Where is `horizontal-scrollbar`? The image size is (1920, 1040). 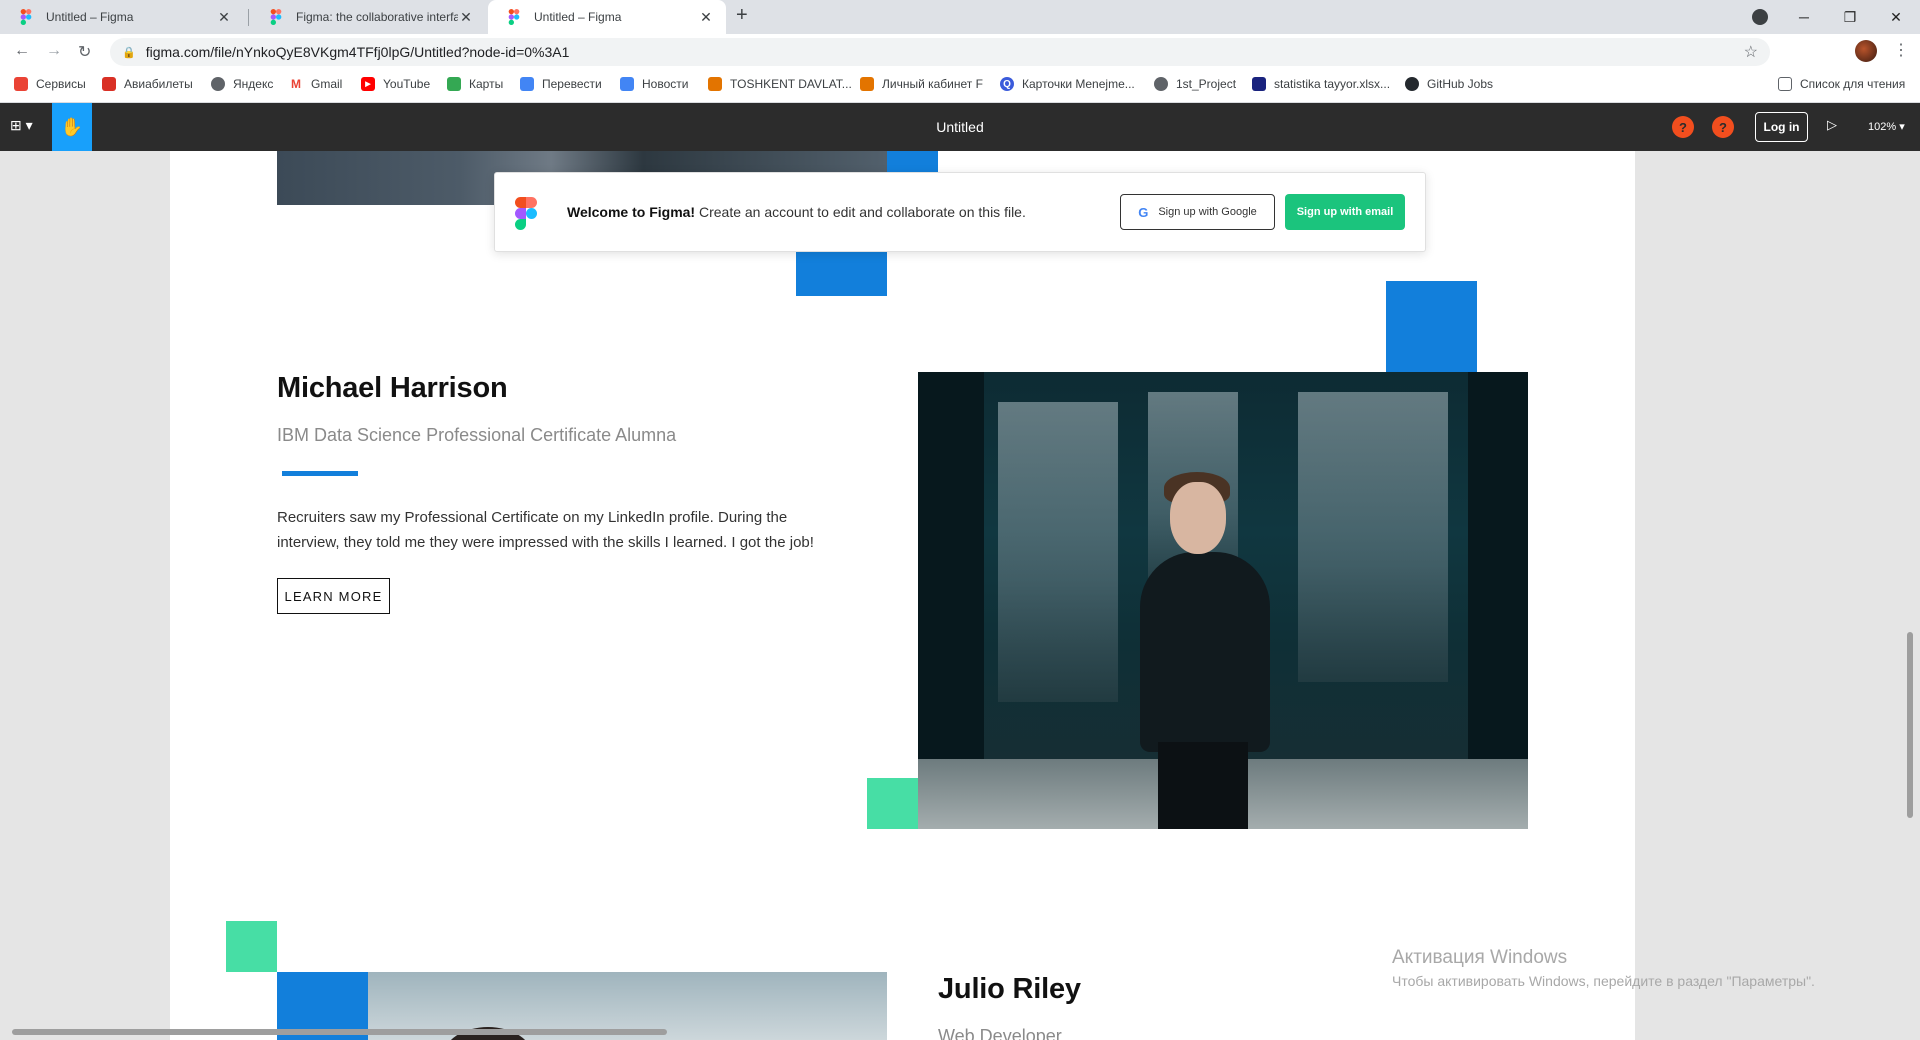 horizontal-scrollbar is located at coordinates (339, 1032).